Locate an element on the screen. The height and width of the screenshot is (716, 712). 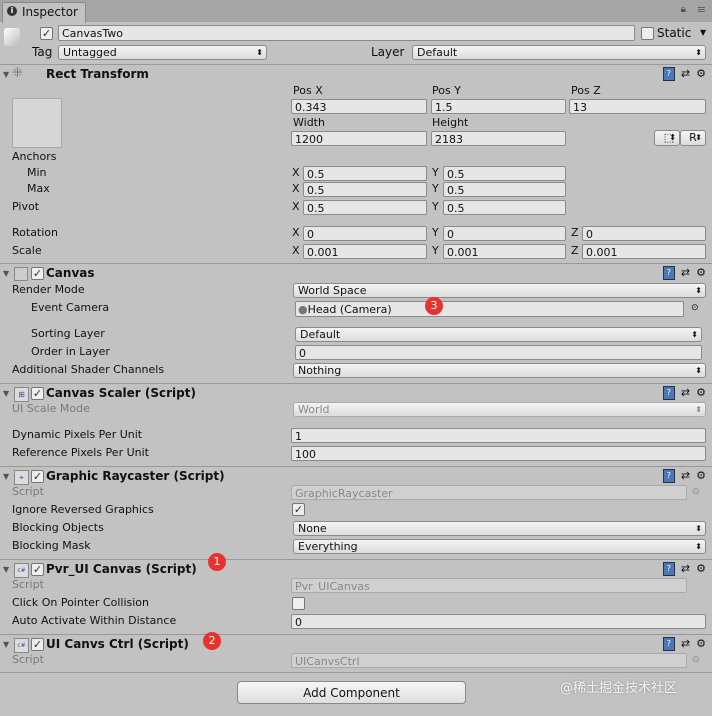
event-camera-field: ●Head (Camera) is located at coordinates (489, 309).